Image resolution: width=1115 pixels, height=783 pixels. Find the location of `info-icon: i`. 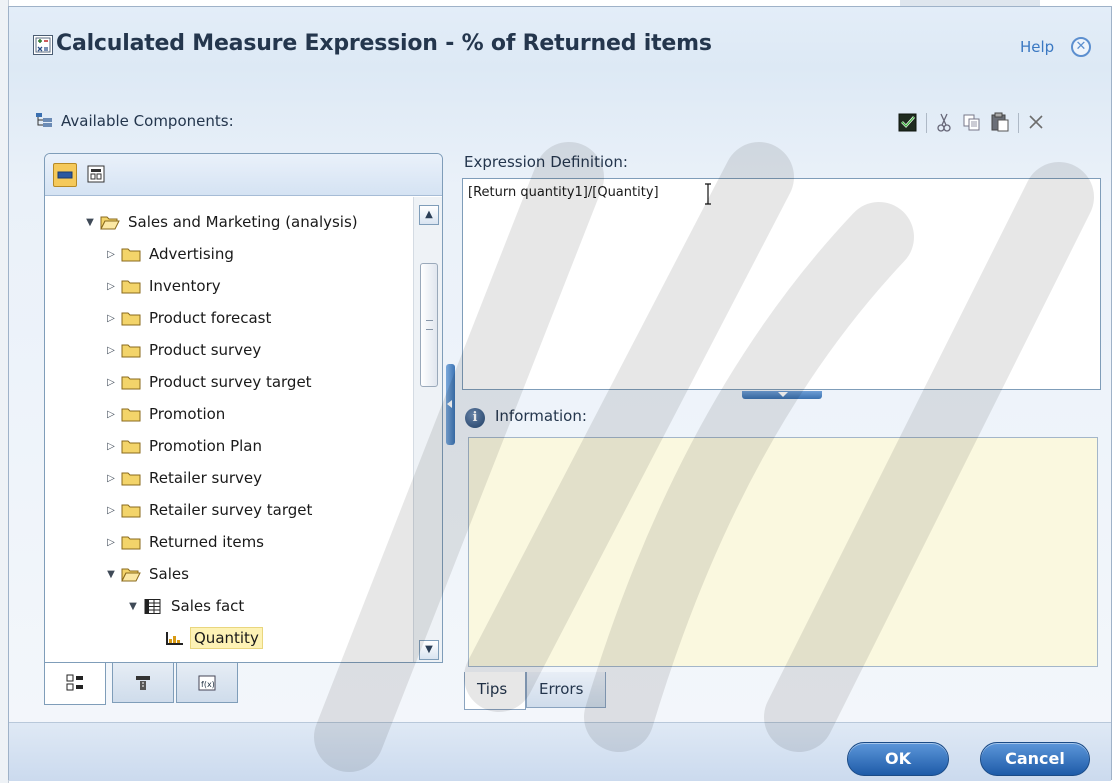

info-icon: i is located at coordinates (475, 418).